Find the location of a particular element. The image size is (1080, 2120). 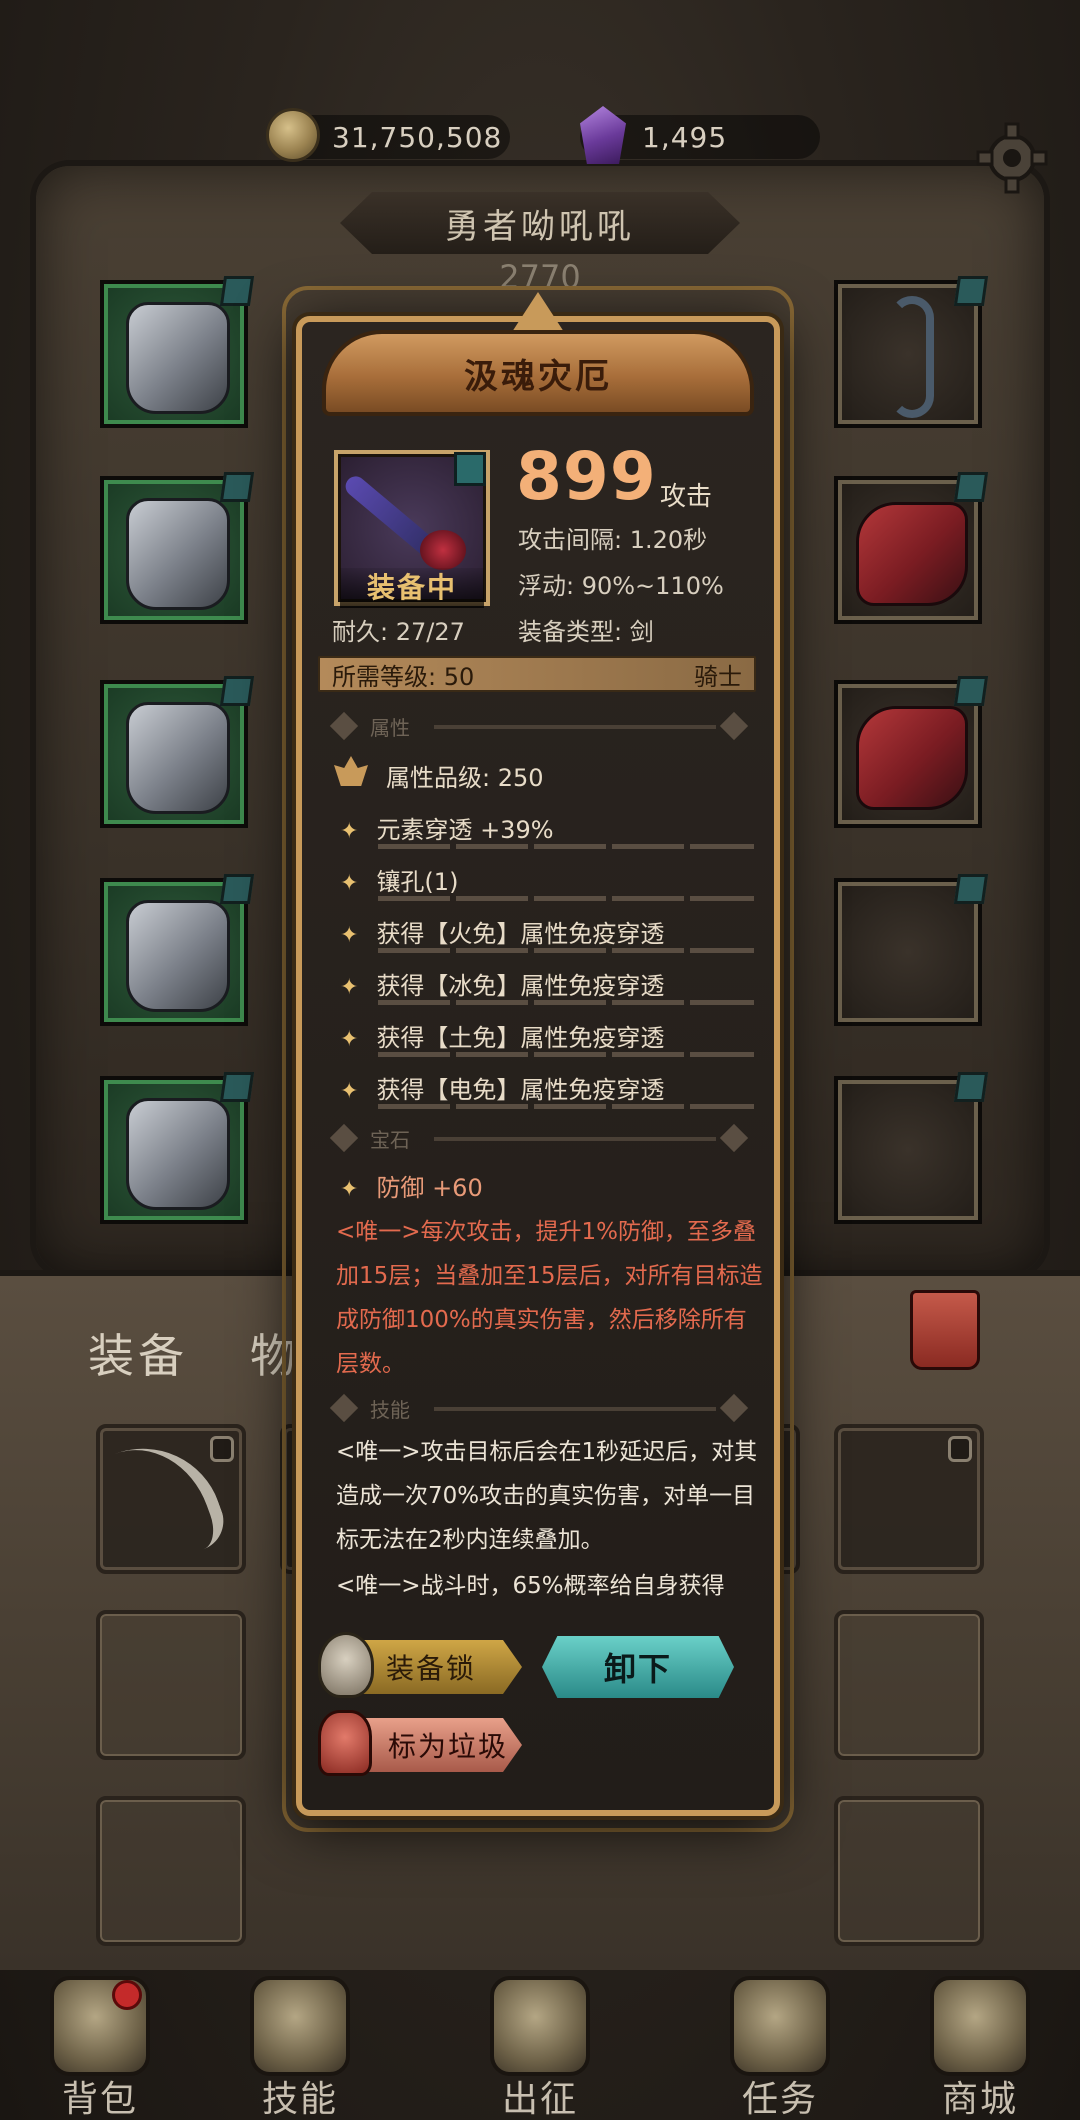

trash-icon is located at coordinates (945, 1330).